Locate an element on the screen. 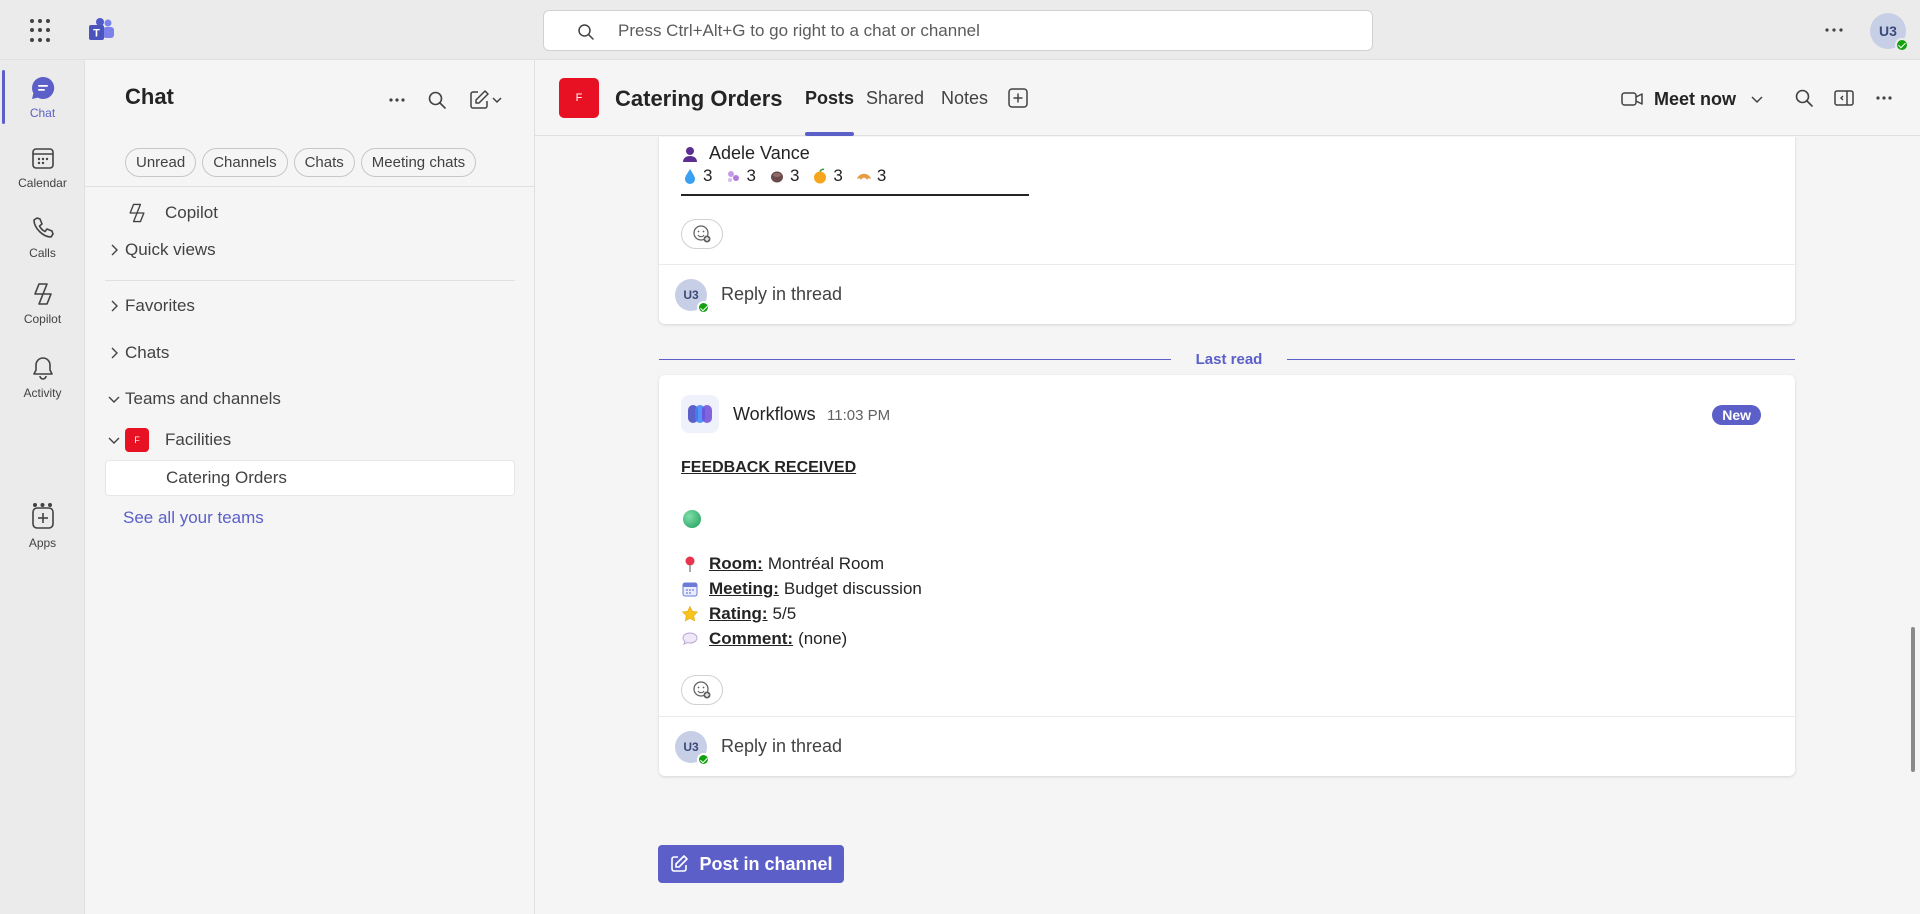 The width and height of the screenshot is (1920, 914). channel-catering-orders: Catering Orders is located at coordinates (310, 478).